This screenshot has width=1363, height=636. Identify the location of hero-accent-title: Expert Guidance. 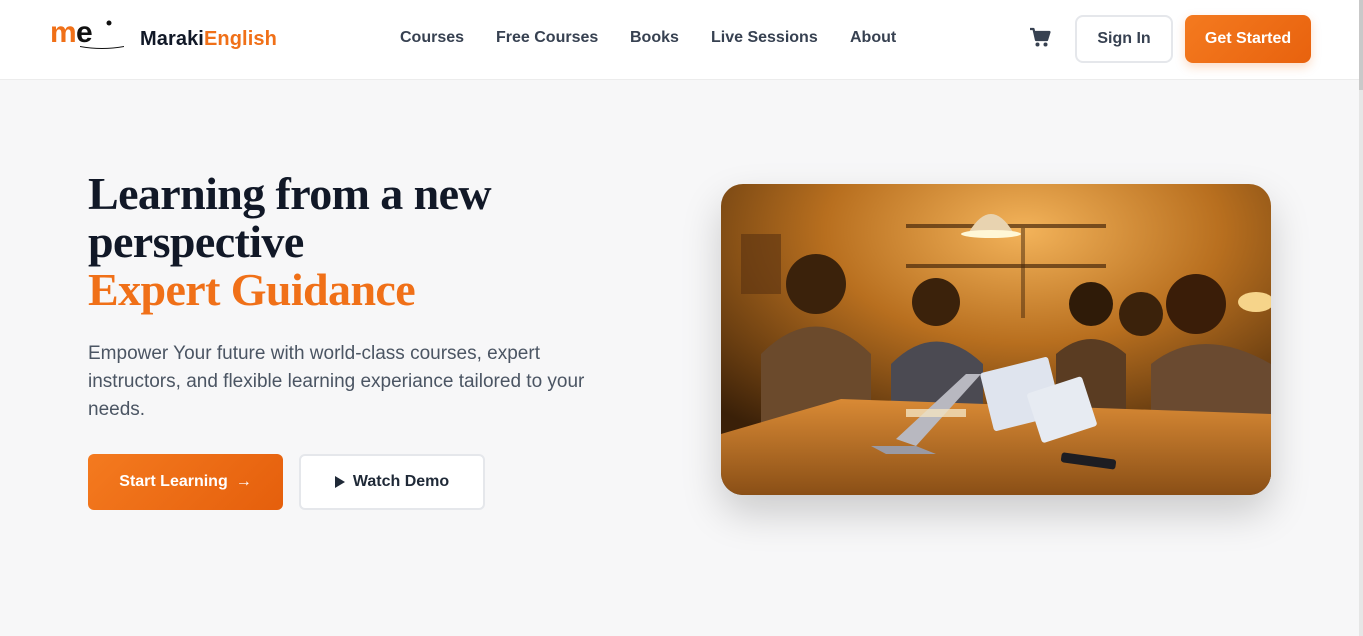
(252, 289).